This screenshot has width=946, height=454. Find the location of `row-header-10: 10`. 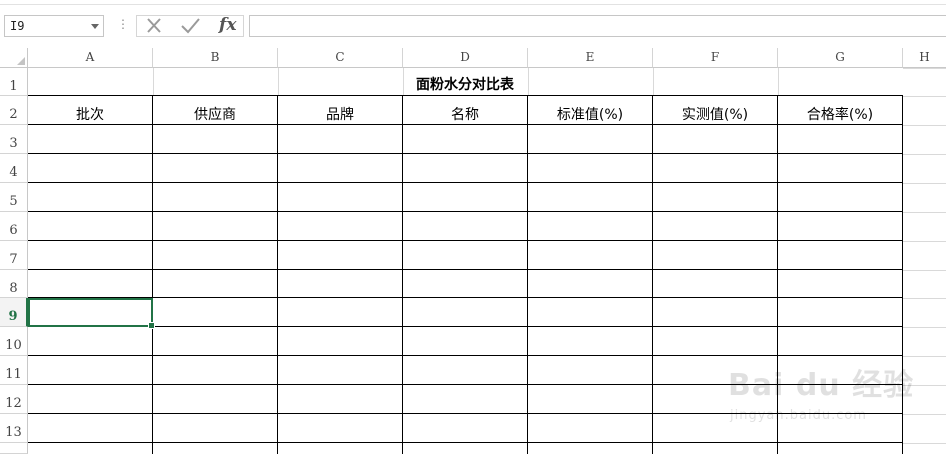

row-header-10: 10 is located at coordinates (14, 341).